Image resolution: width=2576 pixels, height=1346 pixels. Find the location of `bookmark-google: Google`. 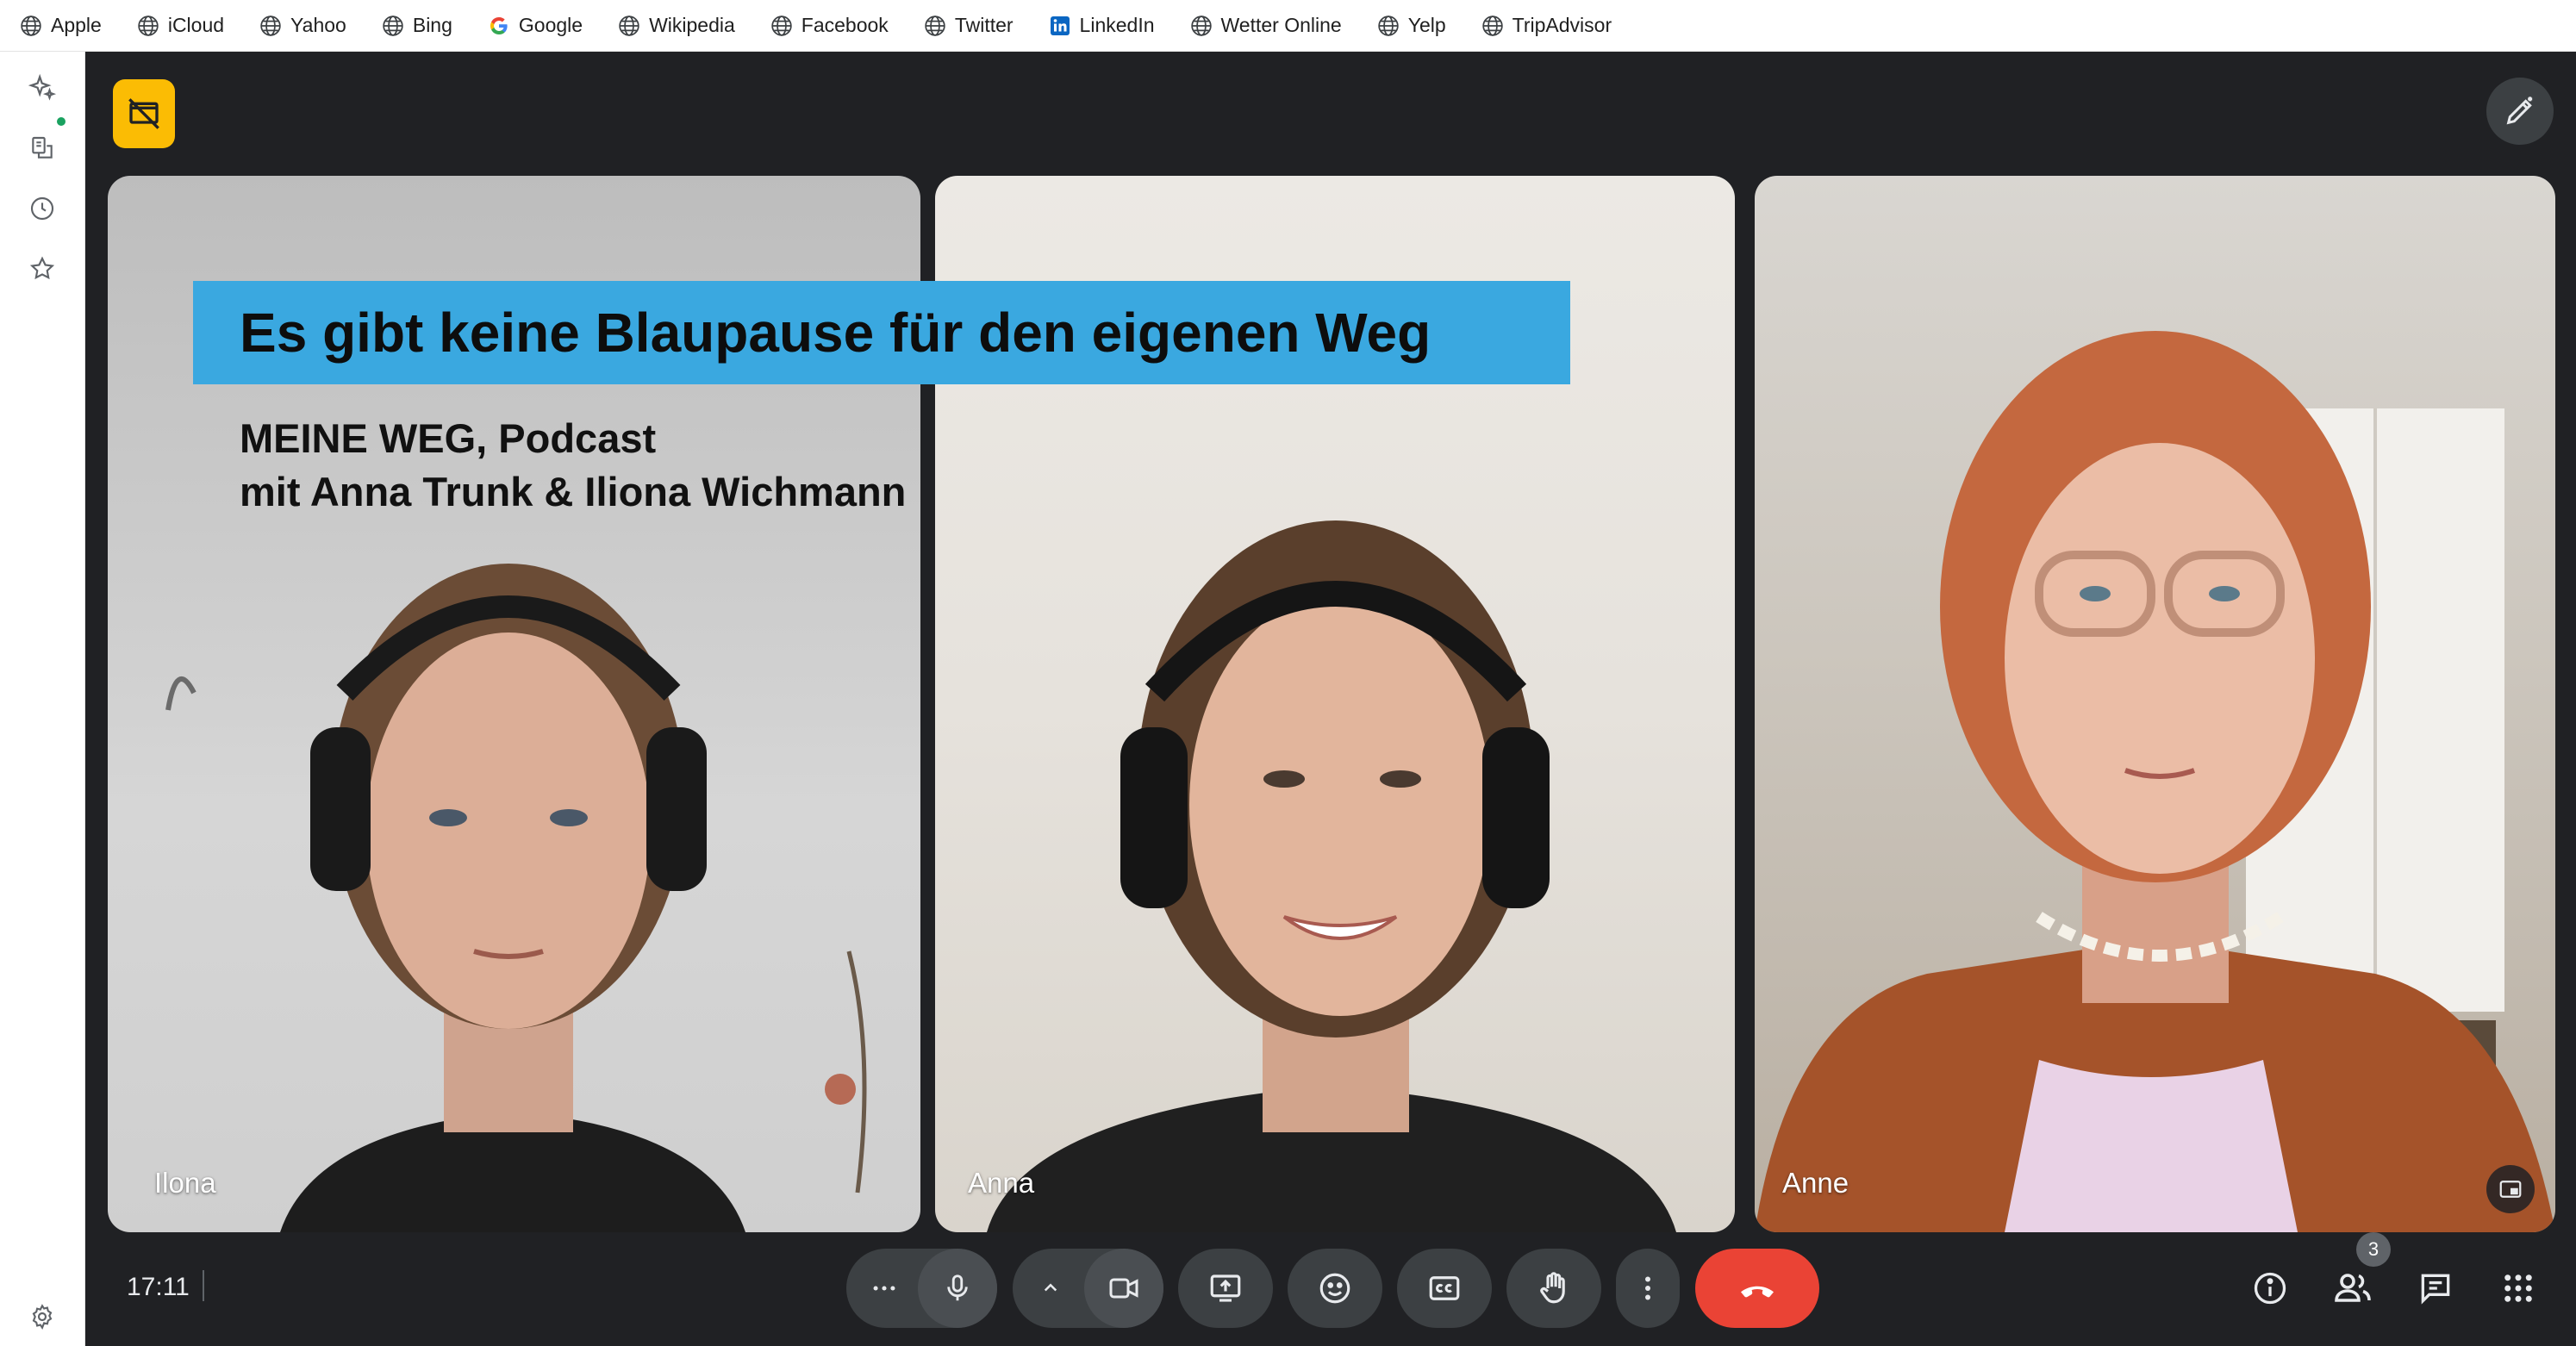

bookmark-google: Google is located at coordinates (535, 26).